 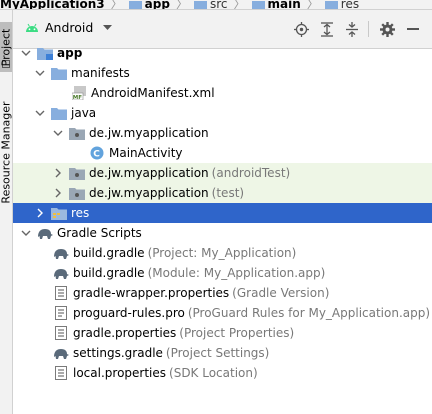 What do you see at coordinates (100, 73) in the screenshot?
I see `tree-node-label: manifests` at bounding box center [100, 73].